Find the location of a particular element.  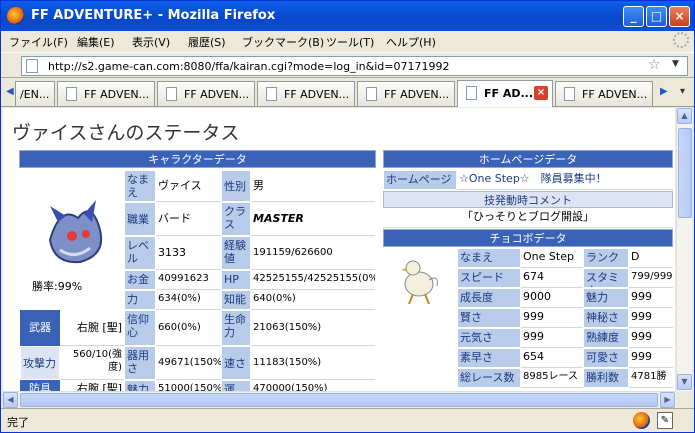

label-strength: 力 is located at coordinates (140, 300).